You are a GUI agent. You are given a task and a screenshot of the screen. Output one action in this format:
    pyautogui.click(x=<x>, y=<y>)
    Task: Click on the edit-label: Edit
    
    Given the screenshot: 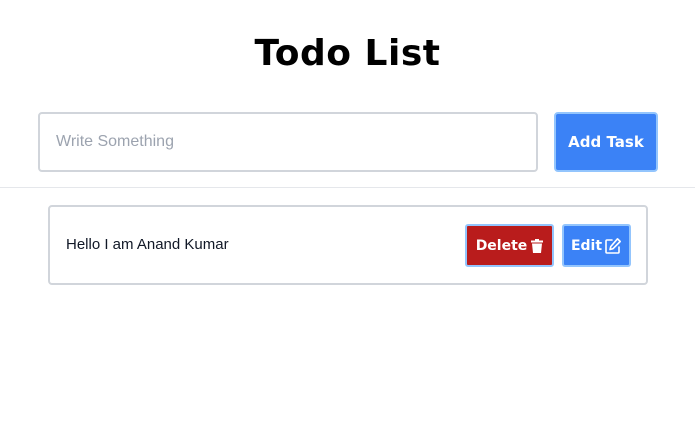 What is the action you would take?
    pyautogui.click(x=586, y=245)
    